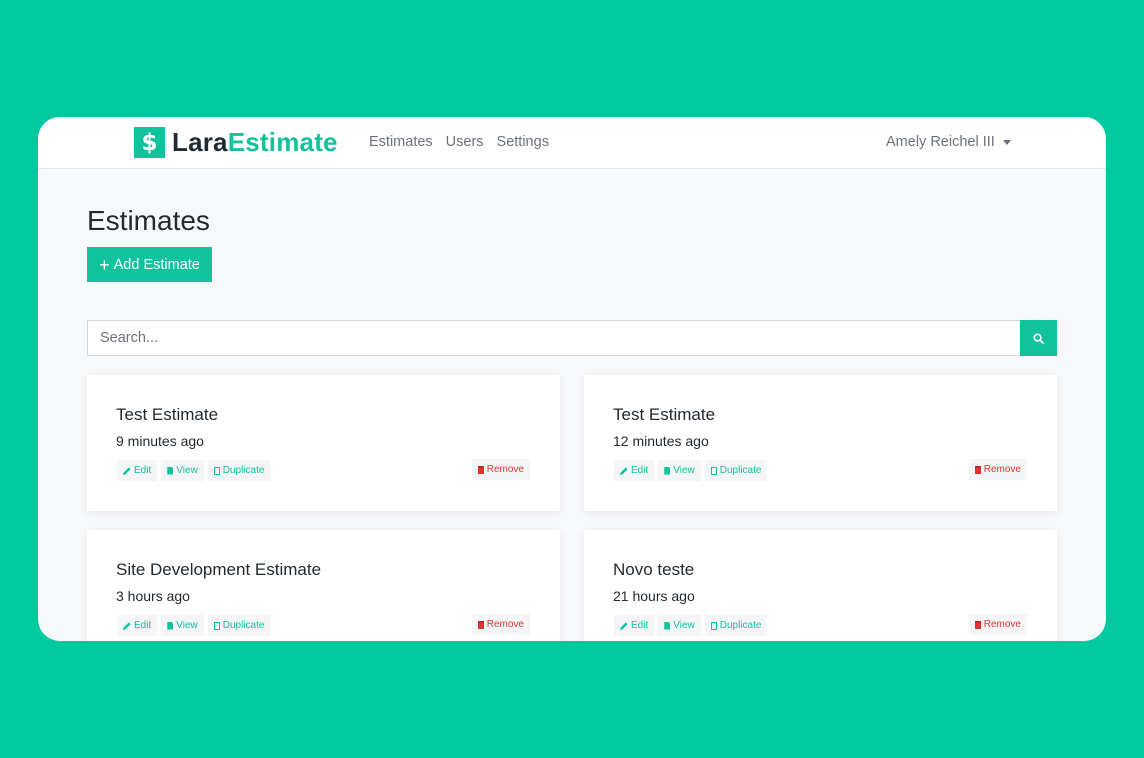 This screenshot has width=1144, height=758. I want to click on brand-logo: $ Lara Estimate, so click(236, 142).